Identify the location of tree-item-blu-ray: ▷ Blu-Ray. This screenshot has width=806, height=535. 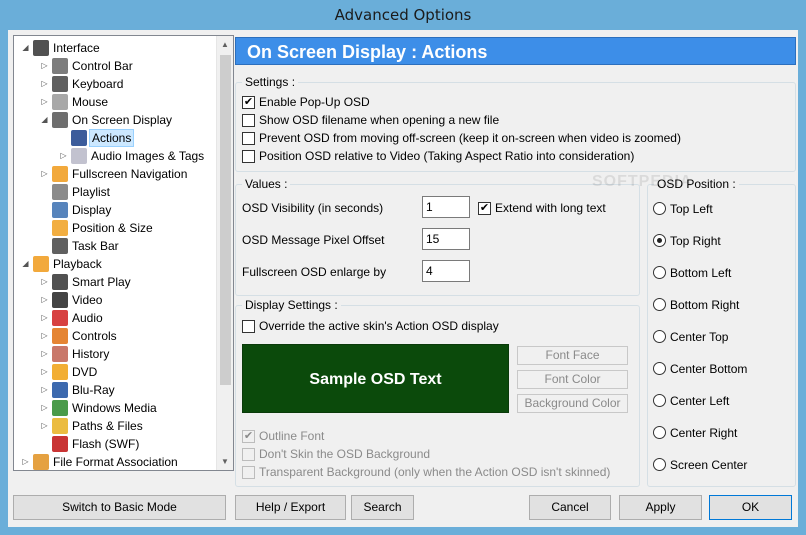
(114, 390).